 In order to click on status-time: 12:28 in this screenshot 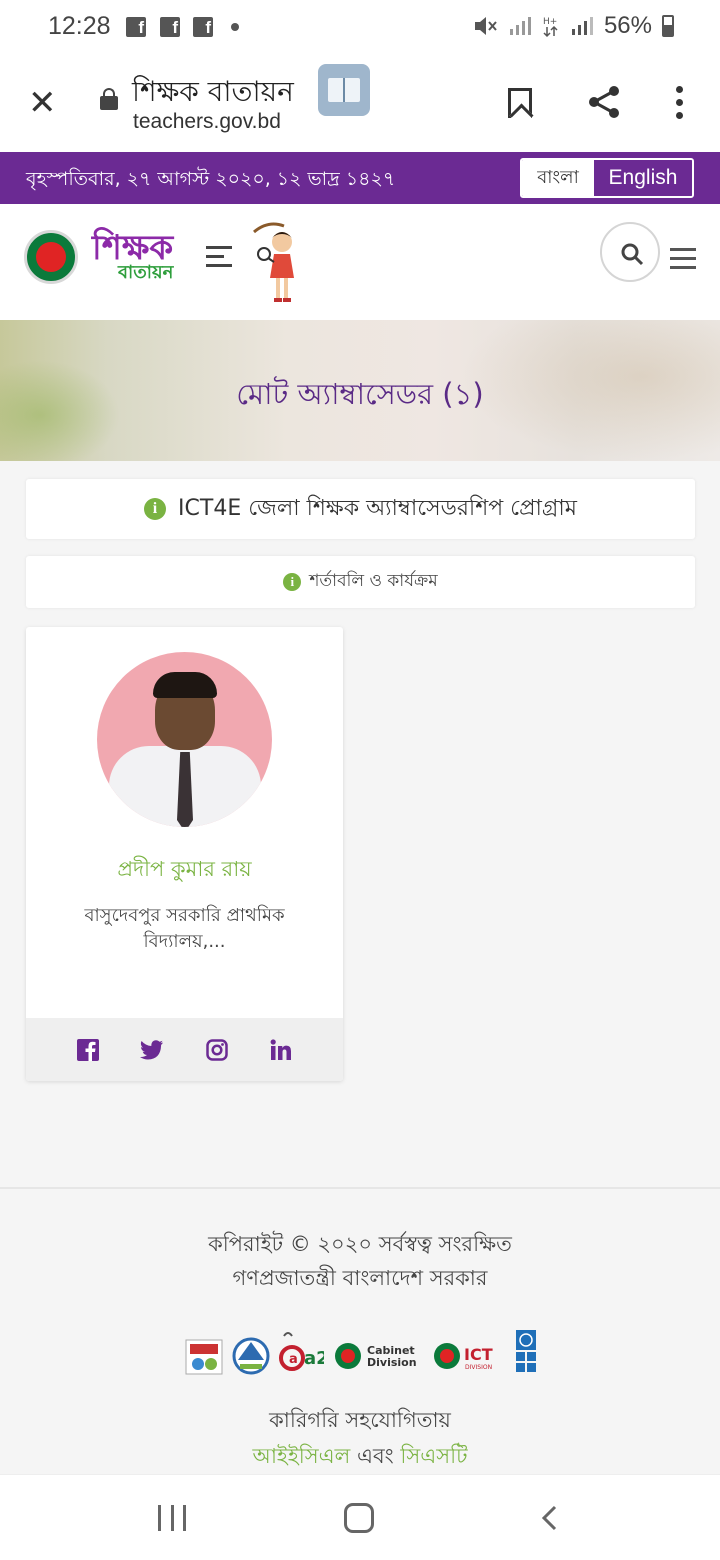, I will do `click(79, 26)`.